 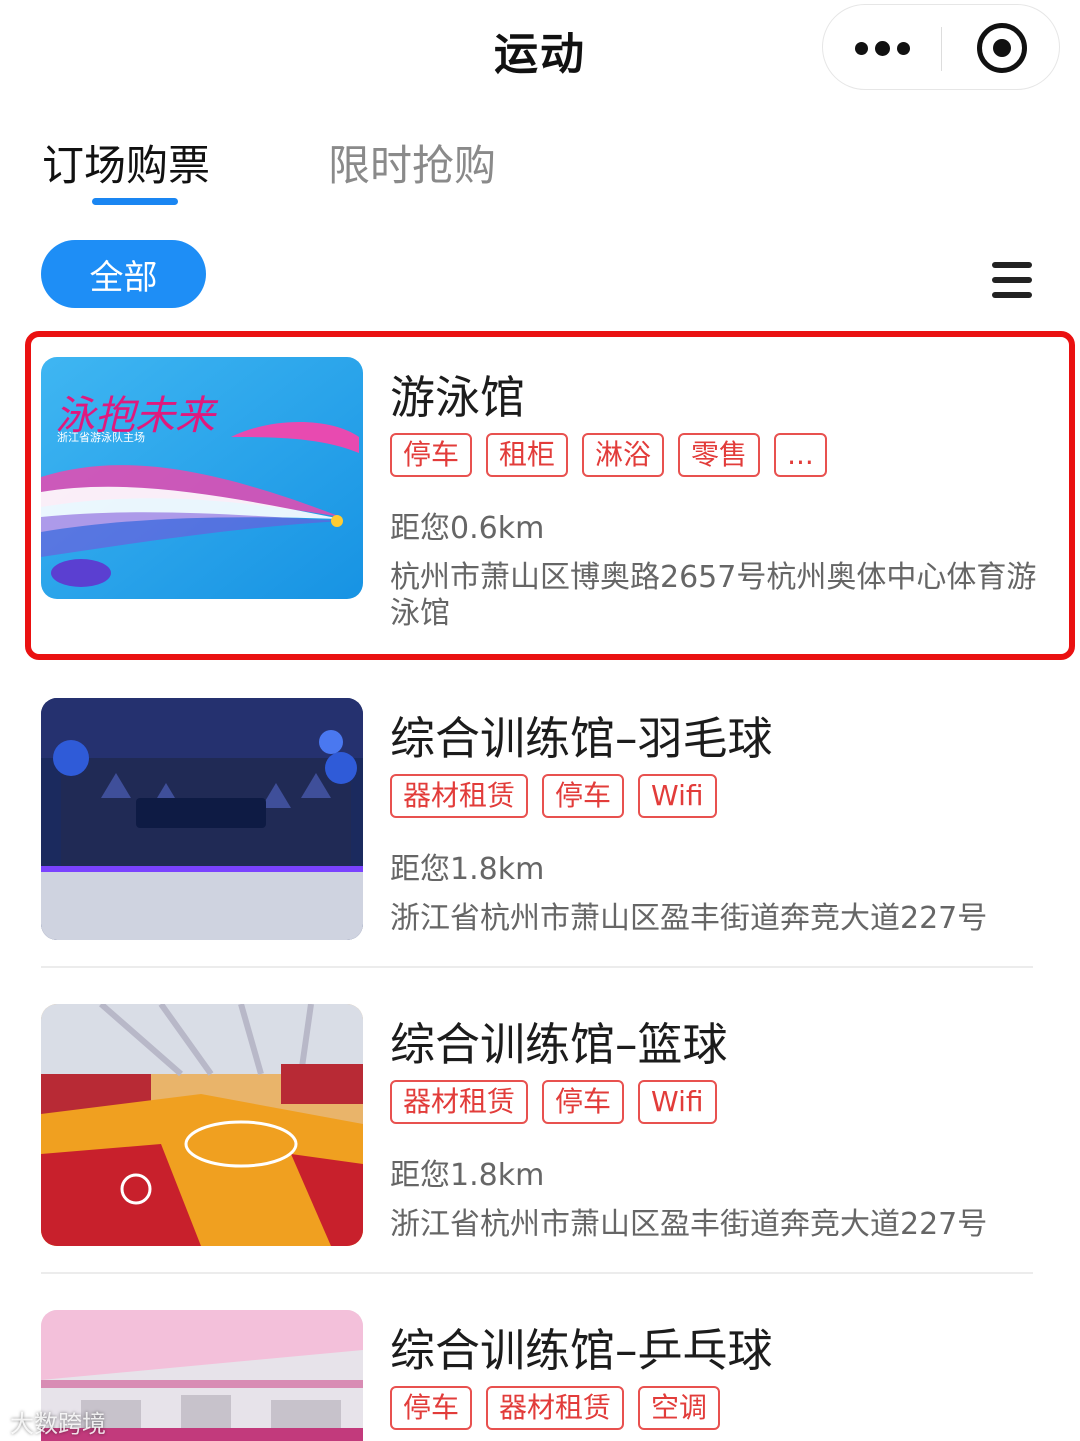 I want to click on more-icon, so click(x=882, y=48).